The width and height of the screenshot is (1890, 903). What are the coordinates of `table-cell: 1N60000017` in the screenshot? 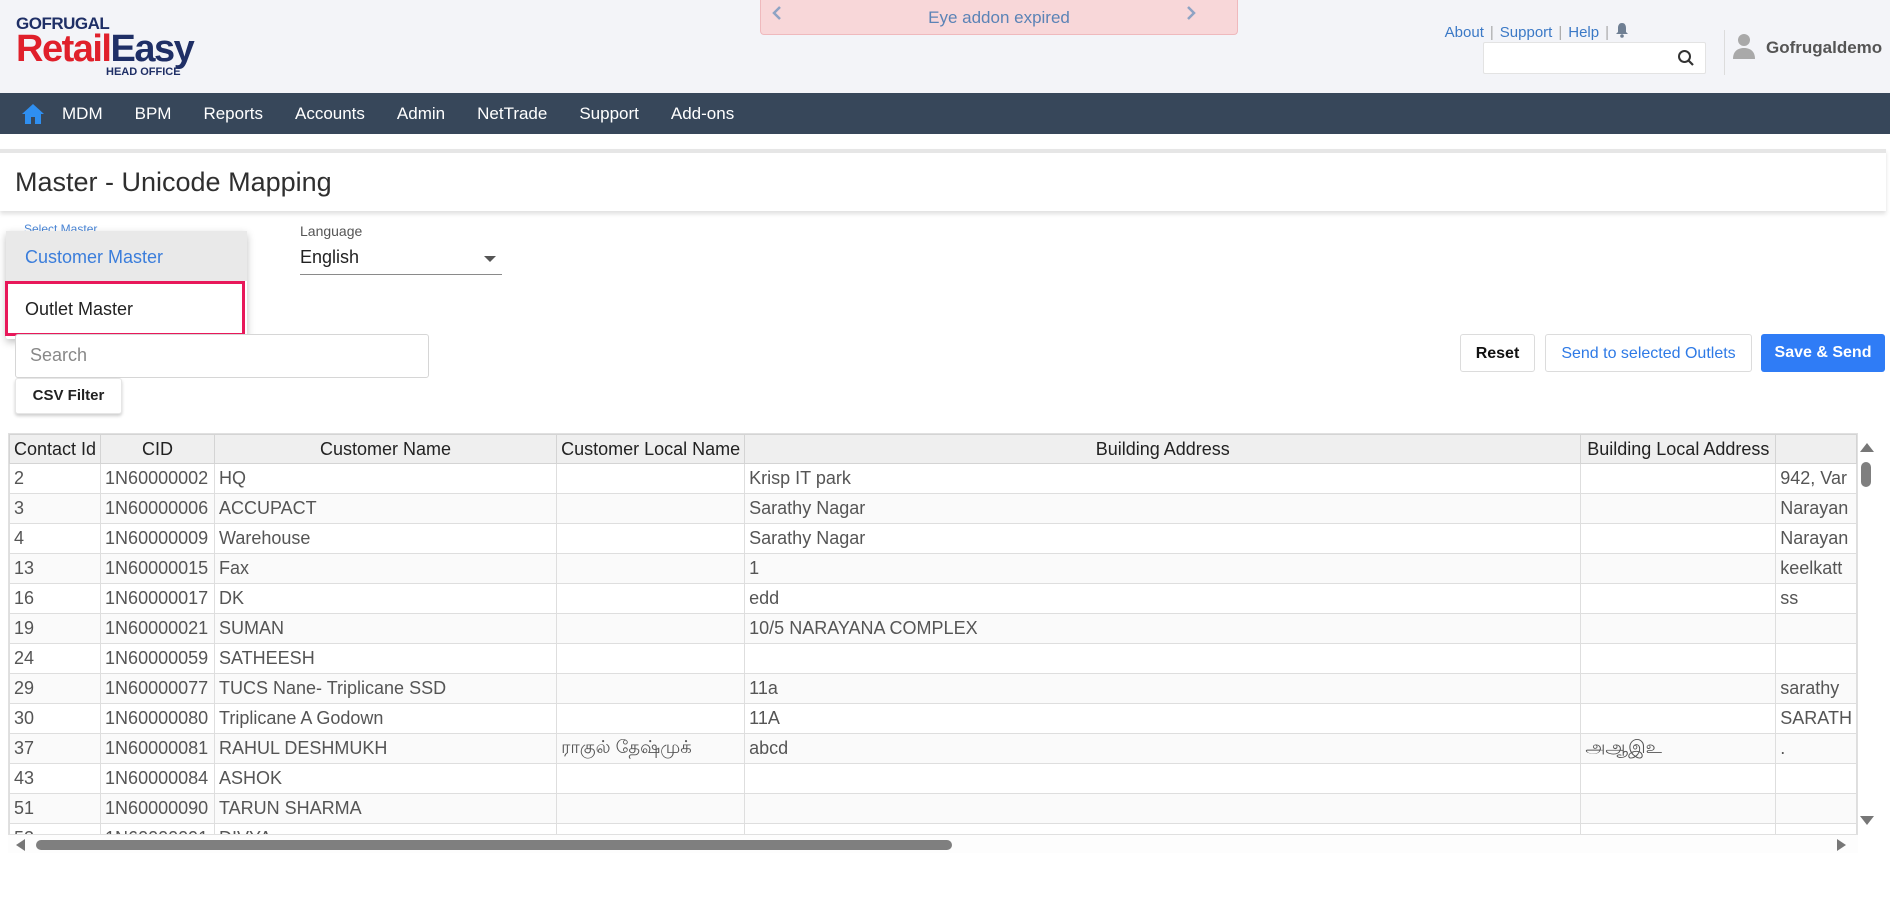 It's located at (157, 598).